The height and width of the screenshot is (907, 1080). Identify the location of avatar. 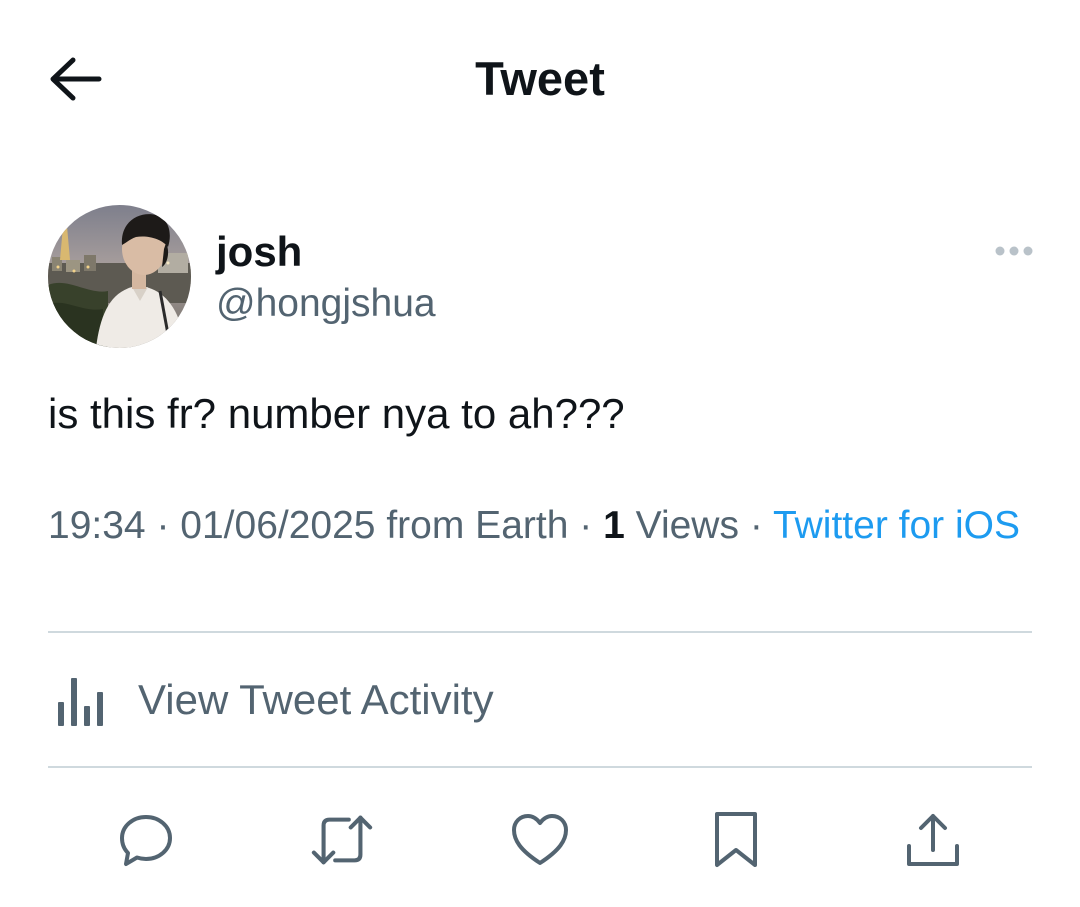
(119, 276).